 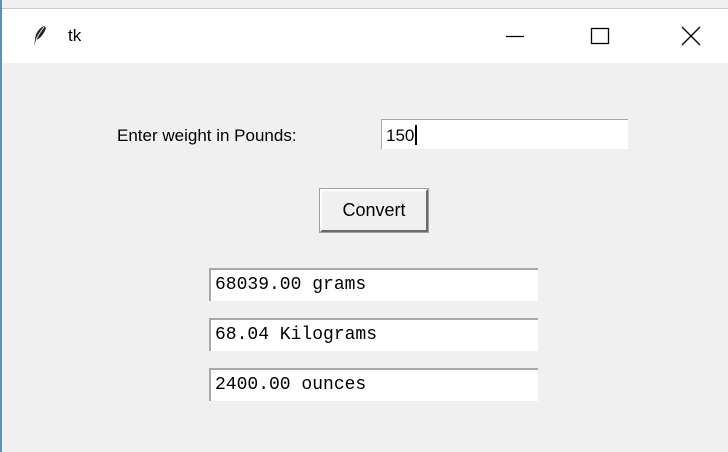 What do you see at coordinates (207, 135) in the screenshot?
I see `weight-label: Enter weight in Pounds:` at bounding box center [207, 135].